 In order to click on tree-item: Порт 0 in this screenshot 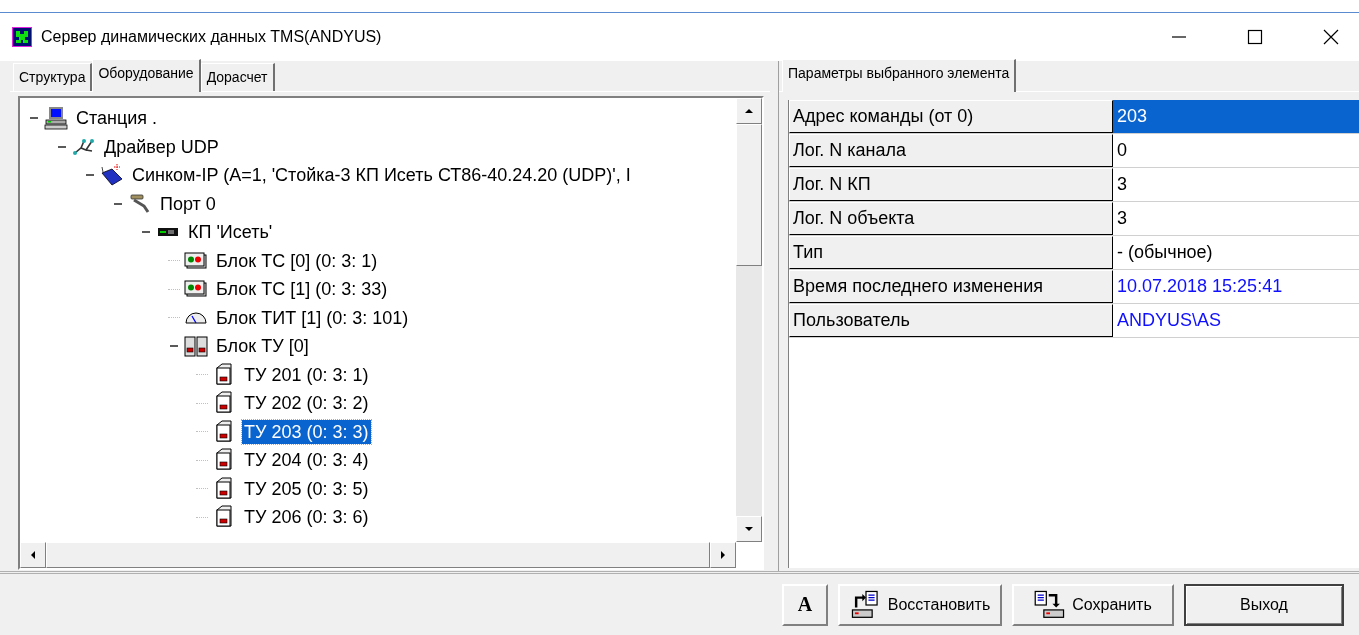, I will do `click(188, 203)`.